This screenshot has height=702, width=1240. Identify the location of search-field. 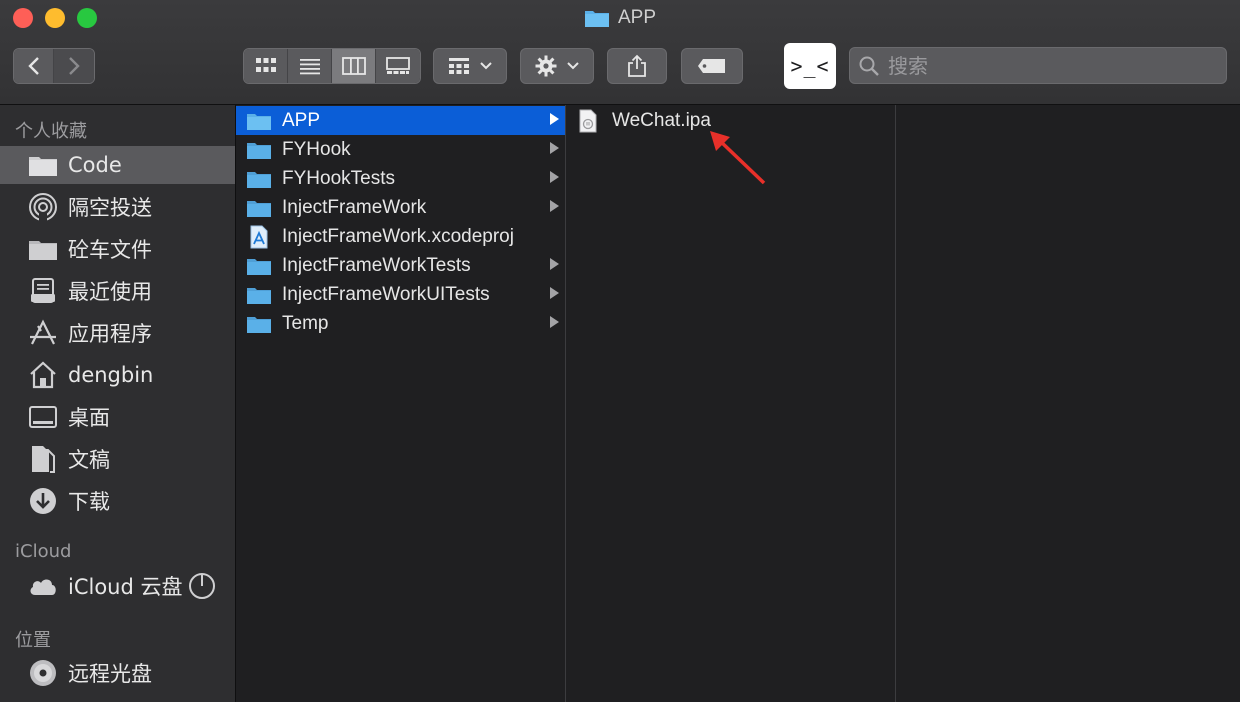
(1038, 65).